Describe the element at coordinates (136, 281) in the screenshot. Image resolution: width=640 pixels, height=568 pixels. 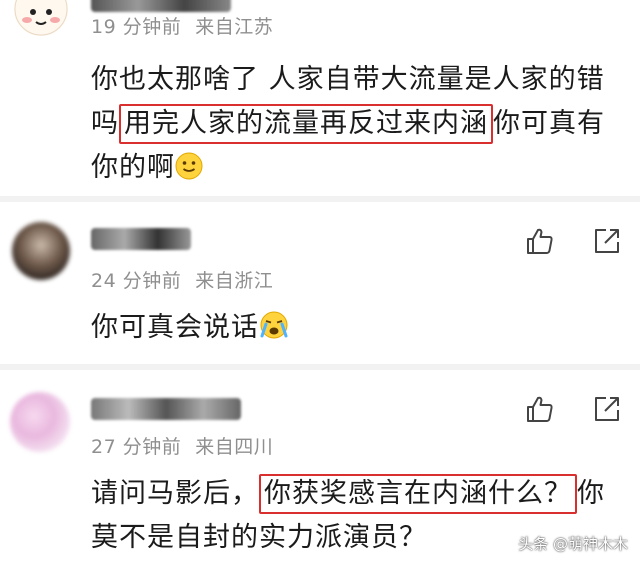
I see `comment-time: 24 分钟前` at that location.